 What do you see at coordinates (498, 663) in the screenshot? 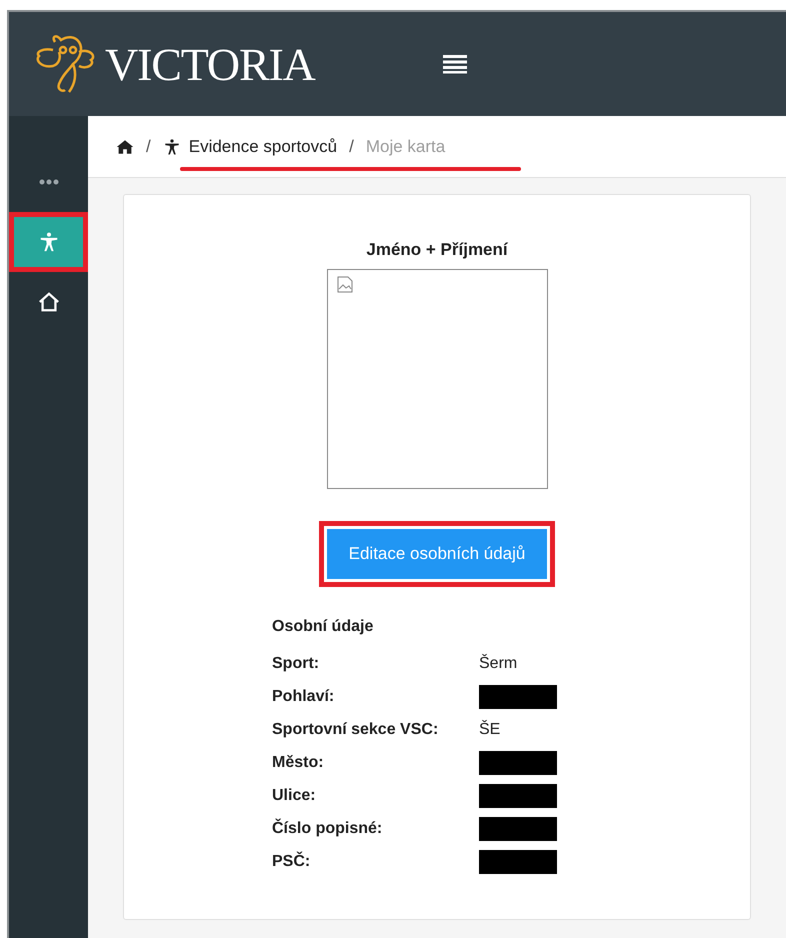
I see `field-value: Šerm` at bounding box center [498, 663].